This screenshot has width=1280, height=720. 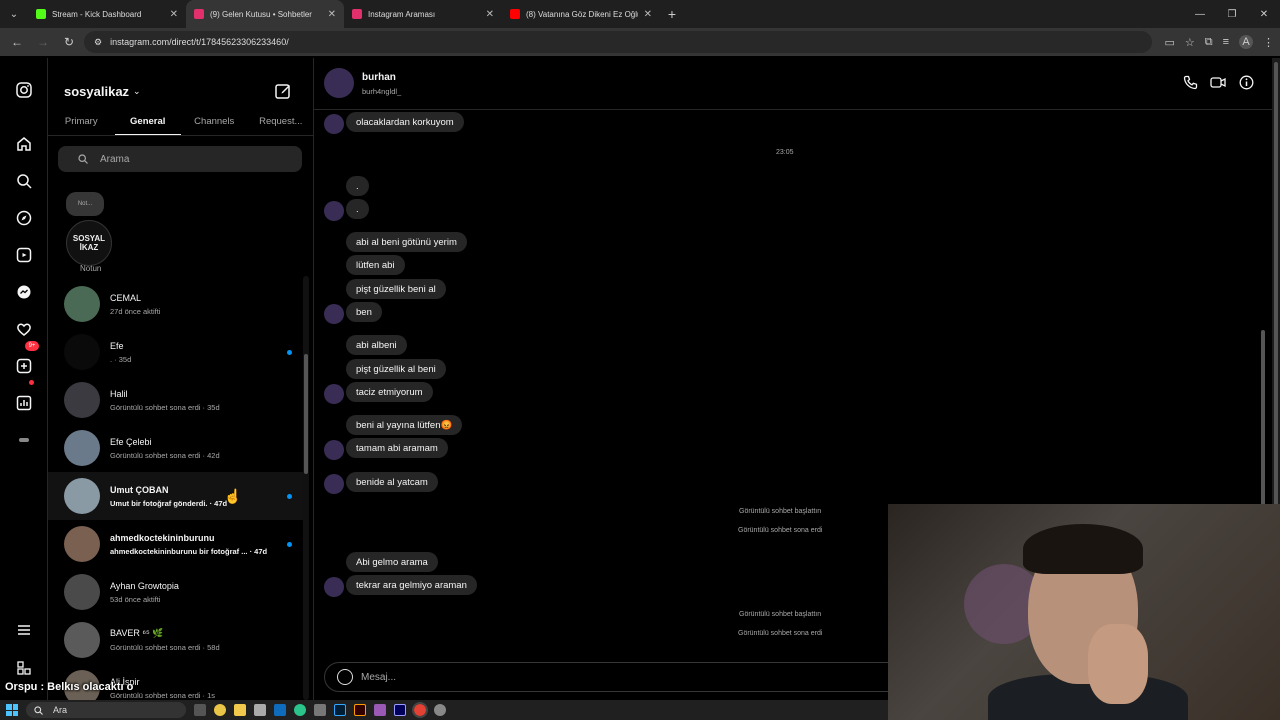 What do you see at coordinates (240, 710) in the screenshot?
I see `file-explorer-icon` at bounding box center [240, 710].